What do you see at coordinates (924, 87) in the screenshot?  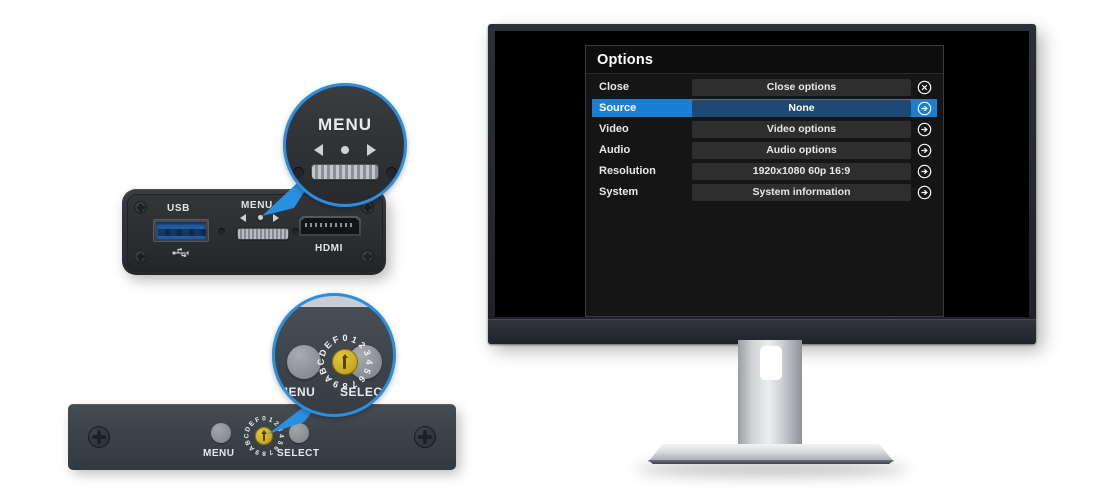 I see `close-circle-icon` at bounding box center [924, 87].